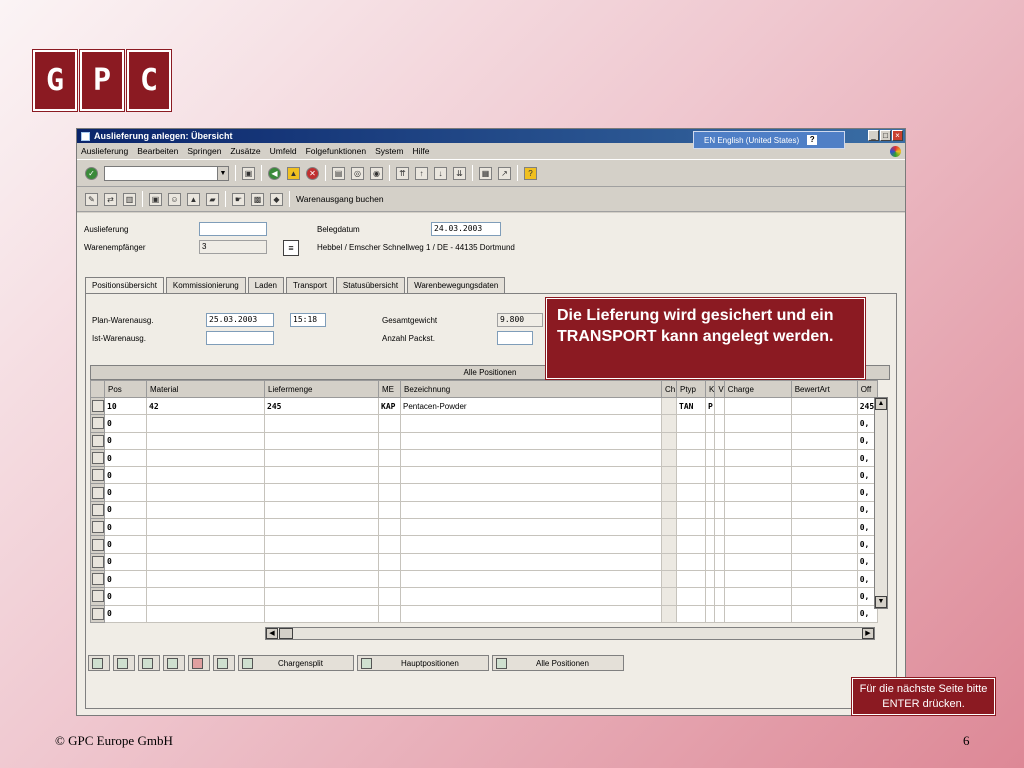 Image resolution: width=1024 pixels, height=768 pixels. Describe the element at coordinates (199, 663) in the screenshot. I see `delete-row-button` at that location.